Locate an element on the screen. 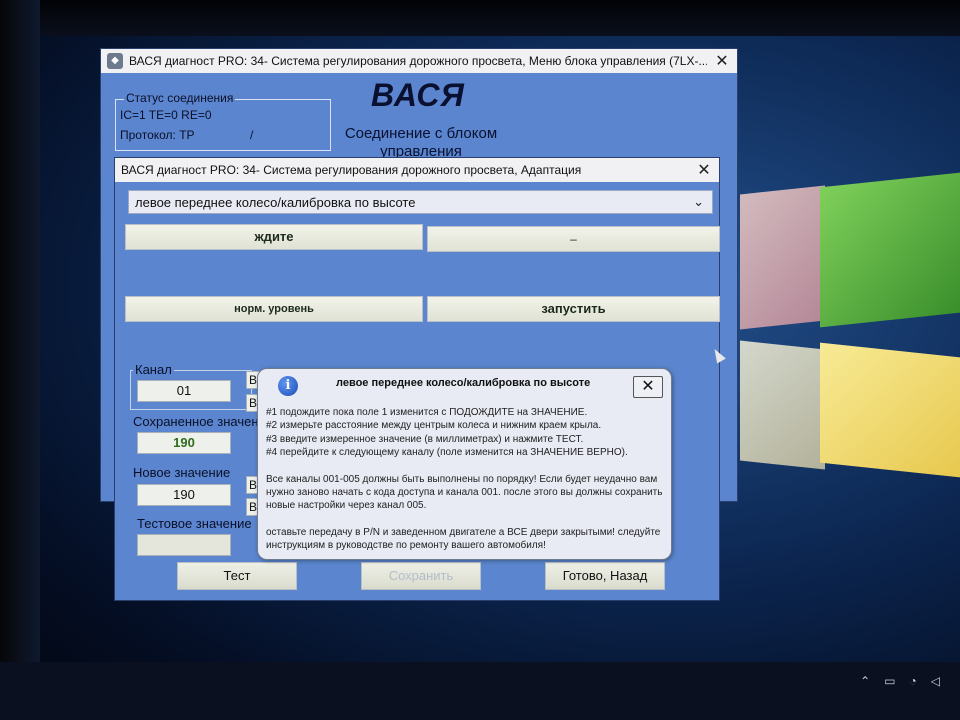 This screenshot has height=720, width=960. chevron-down-icon: ⌄ is located at coordinates (698, 202).